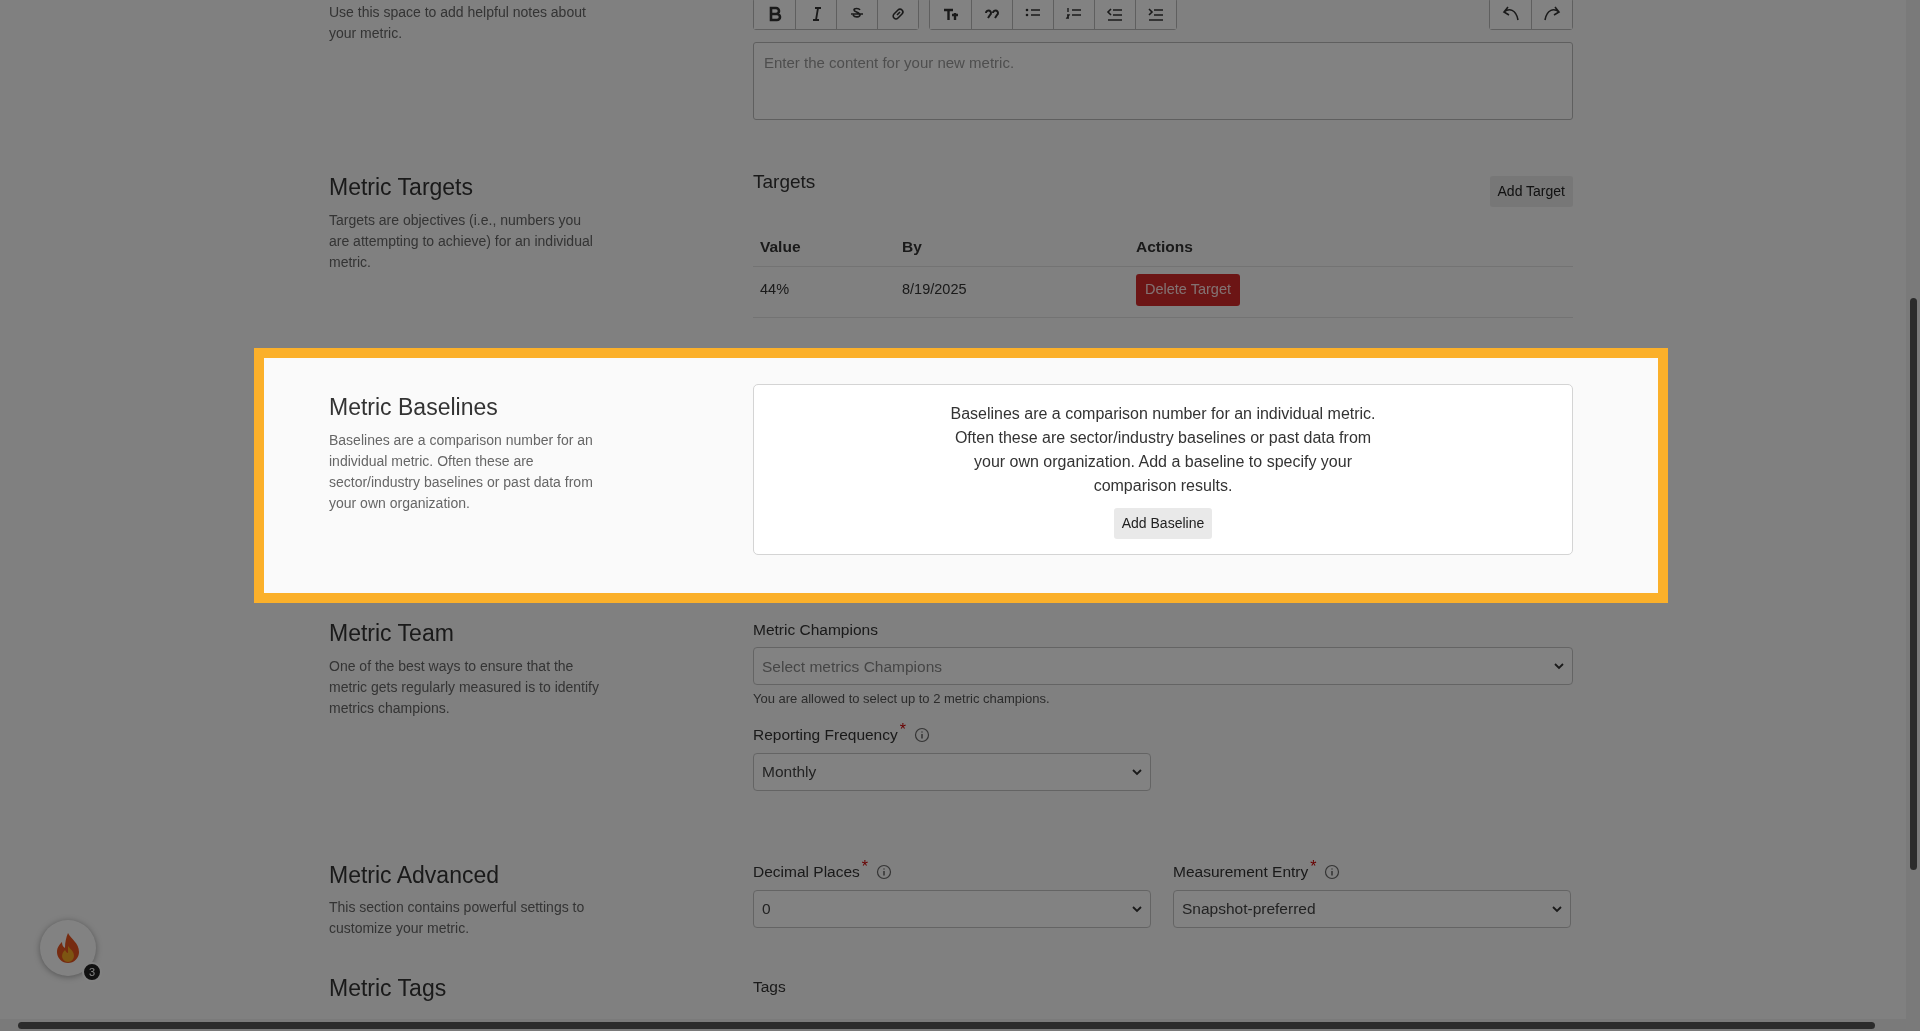  I want to click on vertical-scrollbar, so click(1913, 509).